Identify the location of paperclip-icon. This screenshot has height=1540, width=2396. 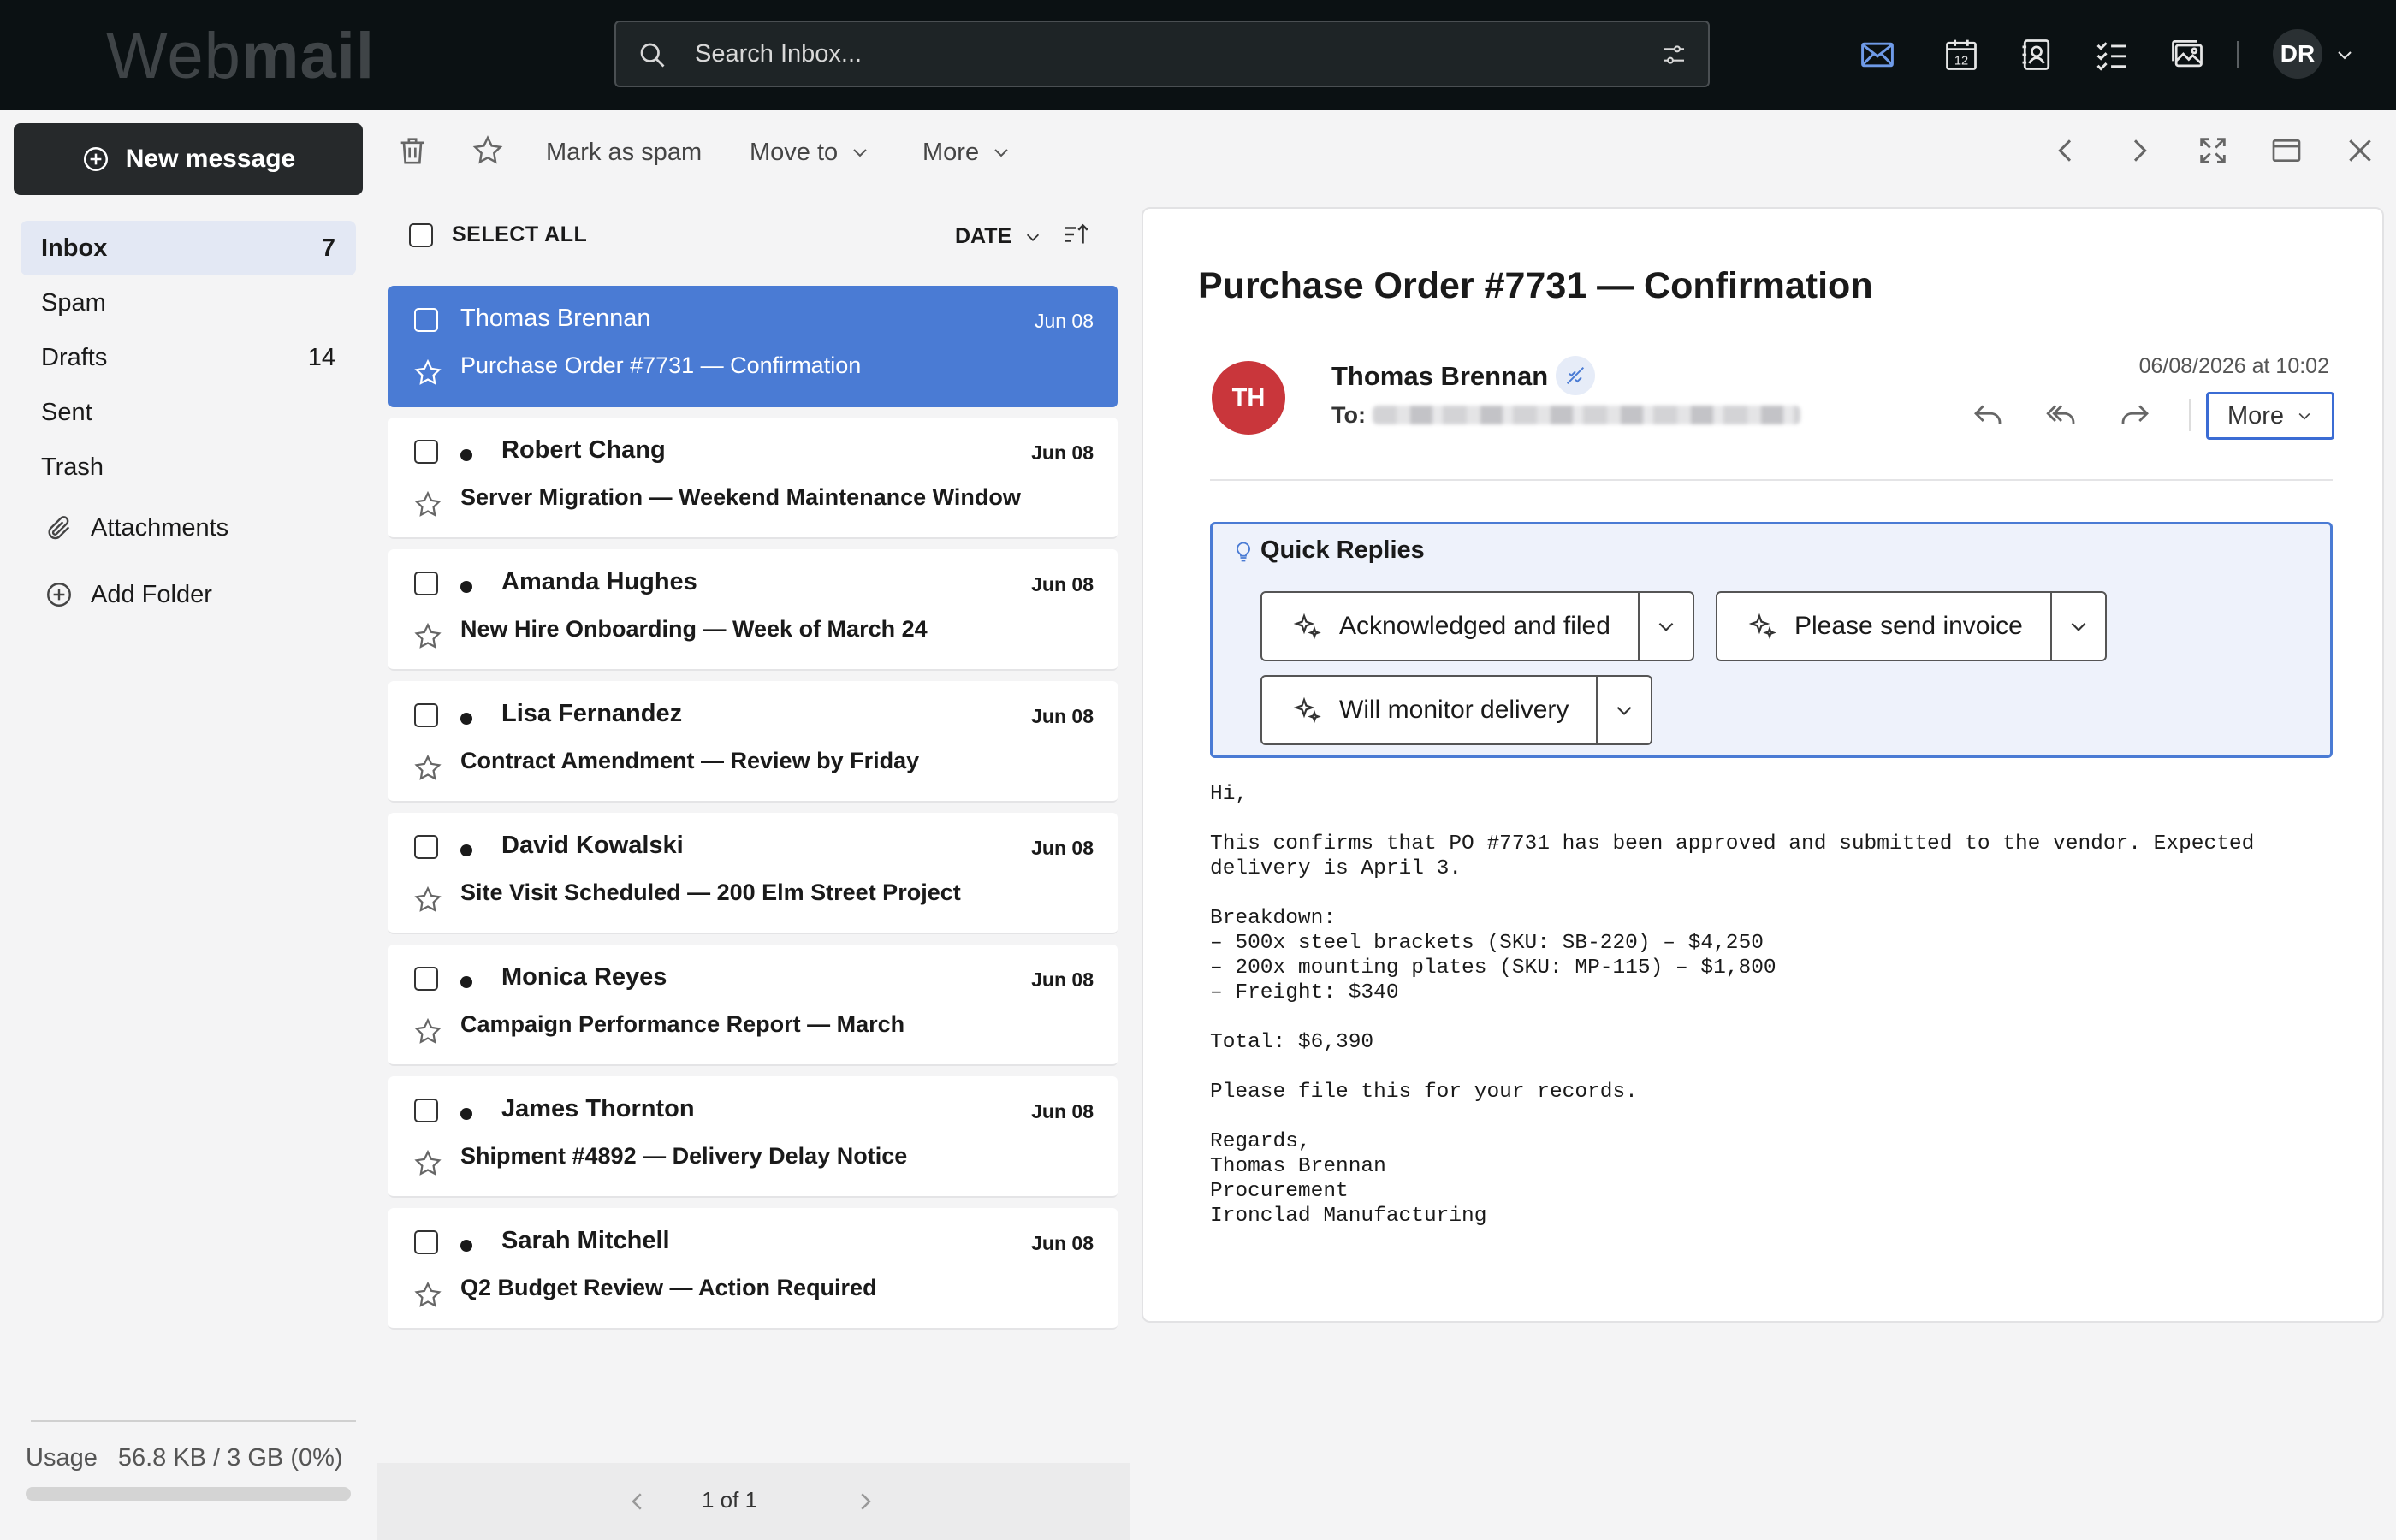
(59, 528).